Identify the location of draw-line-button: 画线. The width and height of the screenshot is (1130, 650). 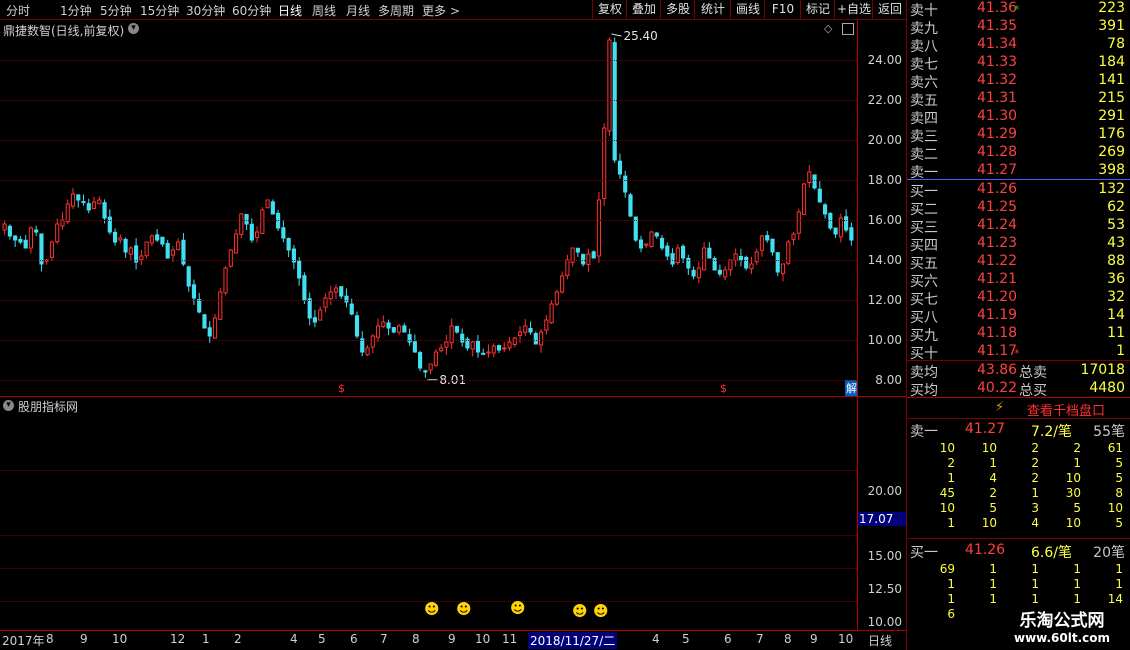
(747, 9).